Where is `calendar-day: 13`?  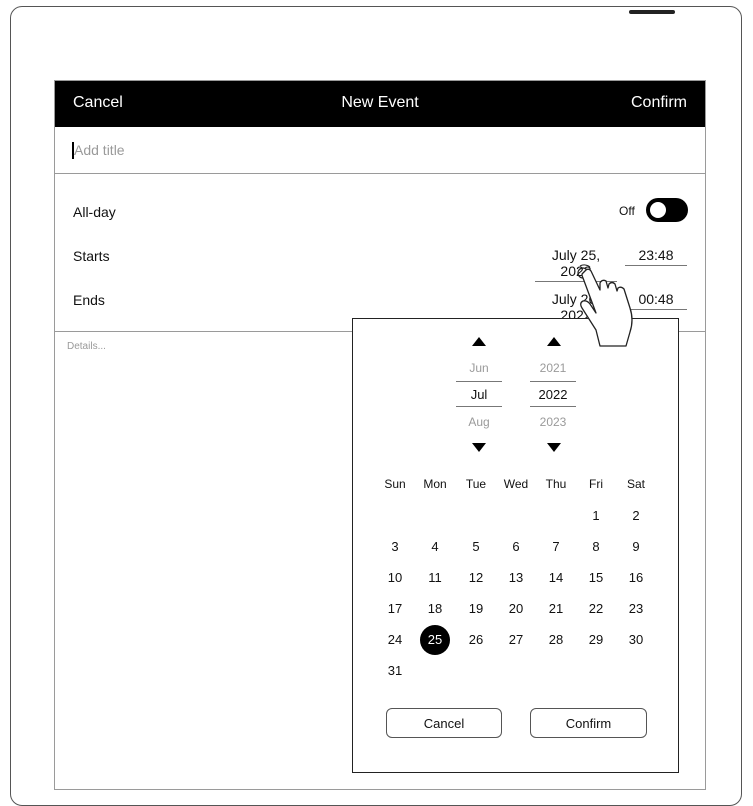
calendar-day: 13 is located at coordinates (516, 578).